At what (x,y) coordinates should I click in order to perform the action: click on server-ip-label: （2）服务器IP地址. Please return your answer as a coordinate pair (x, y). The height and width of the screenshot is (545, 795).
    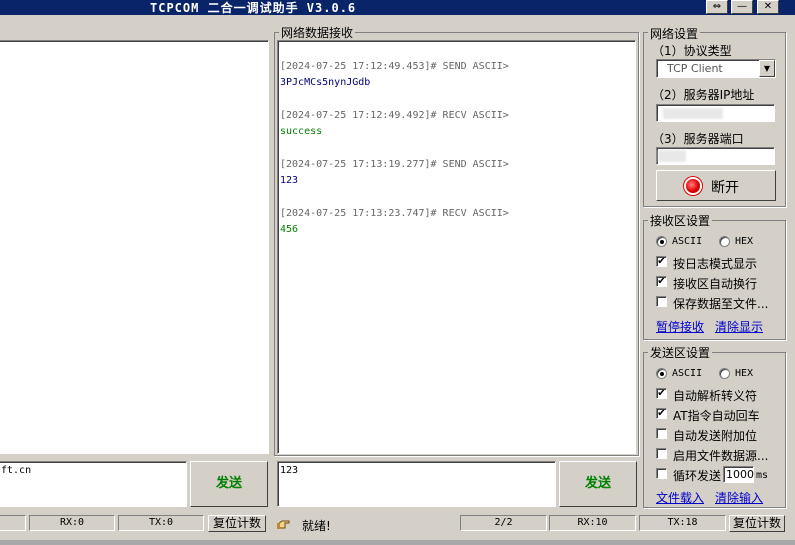
    Looking at the image, I should click on (703, 95).